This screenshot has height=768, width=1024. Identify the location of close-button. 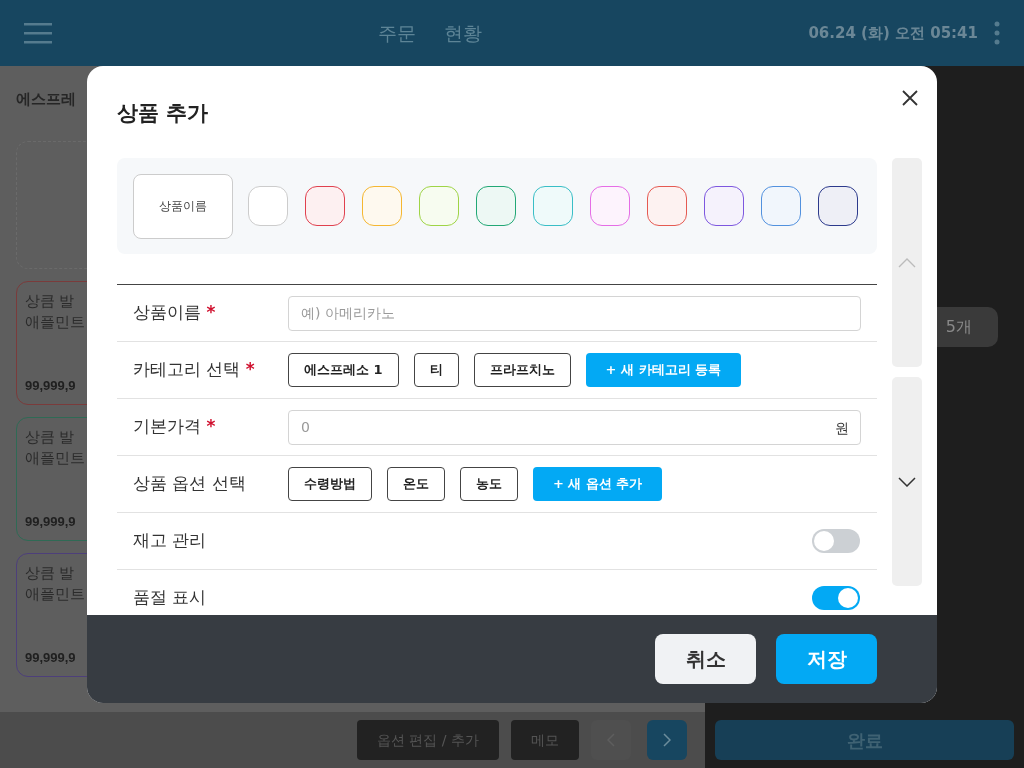
(911, 98).